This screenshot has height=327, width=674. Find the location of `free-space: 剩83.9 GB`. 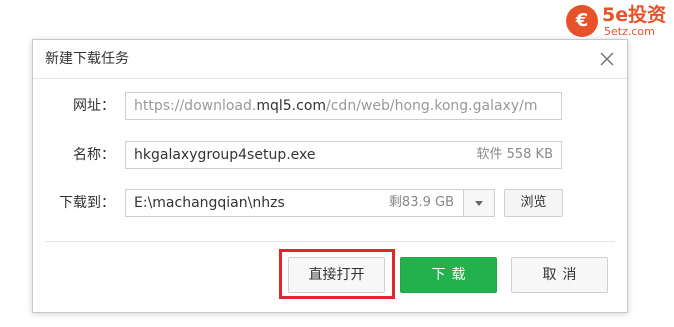

free-space: 剩83.9 GB is located at coordinates (421, 202).